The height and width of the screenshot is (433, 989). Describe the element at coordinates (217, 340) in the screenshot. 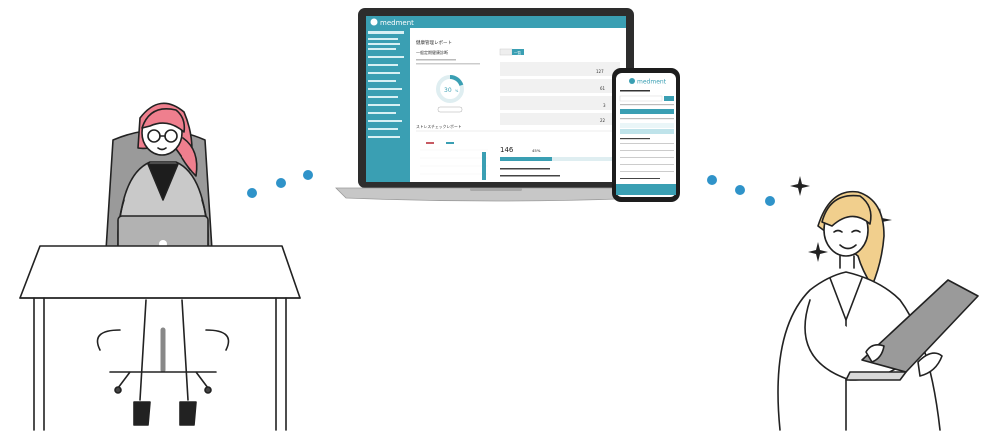

I see `chair-arm-r` at that location.